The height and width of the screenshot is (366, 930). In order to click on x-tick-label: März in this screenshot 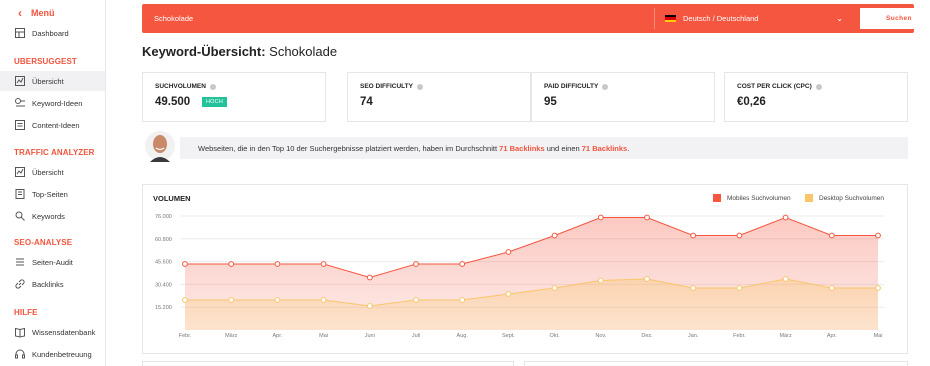, I will do `click(785, 336)`.